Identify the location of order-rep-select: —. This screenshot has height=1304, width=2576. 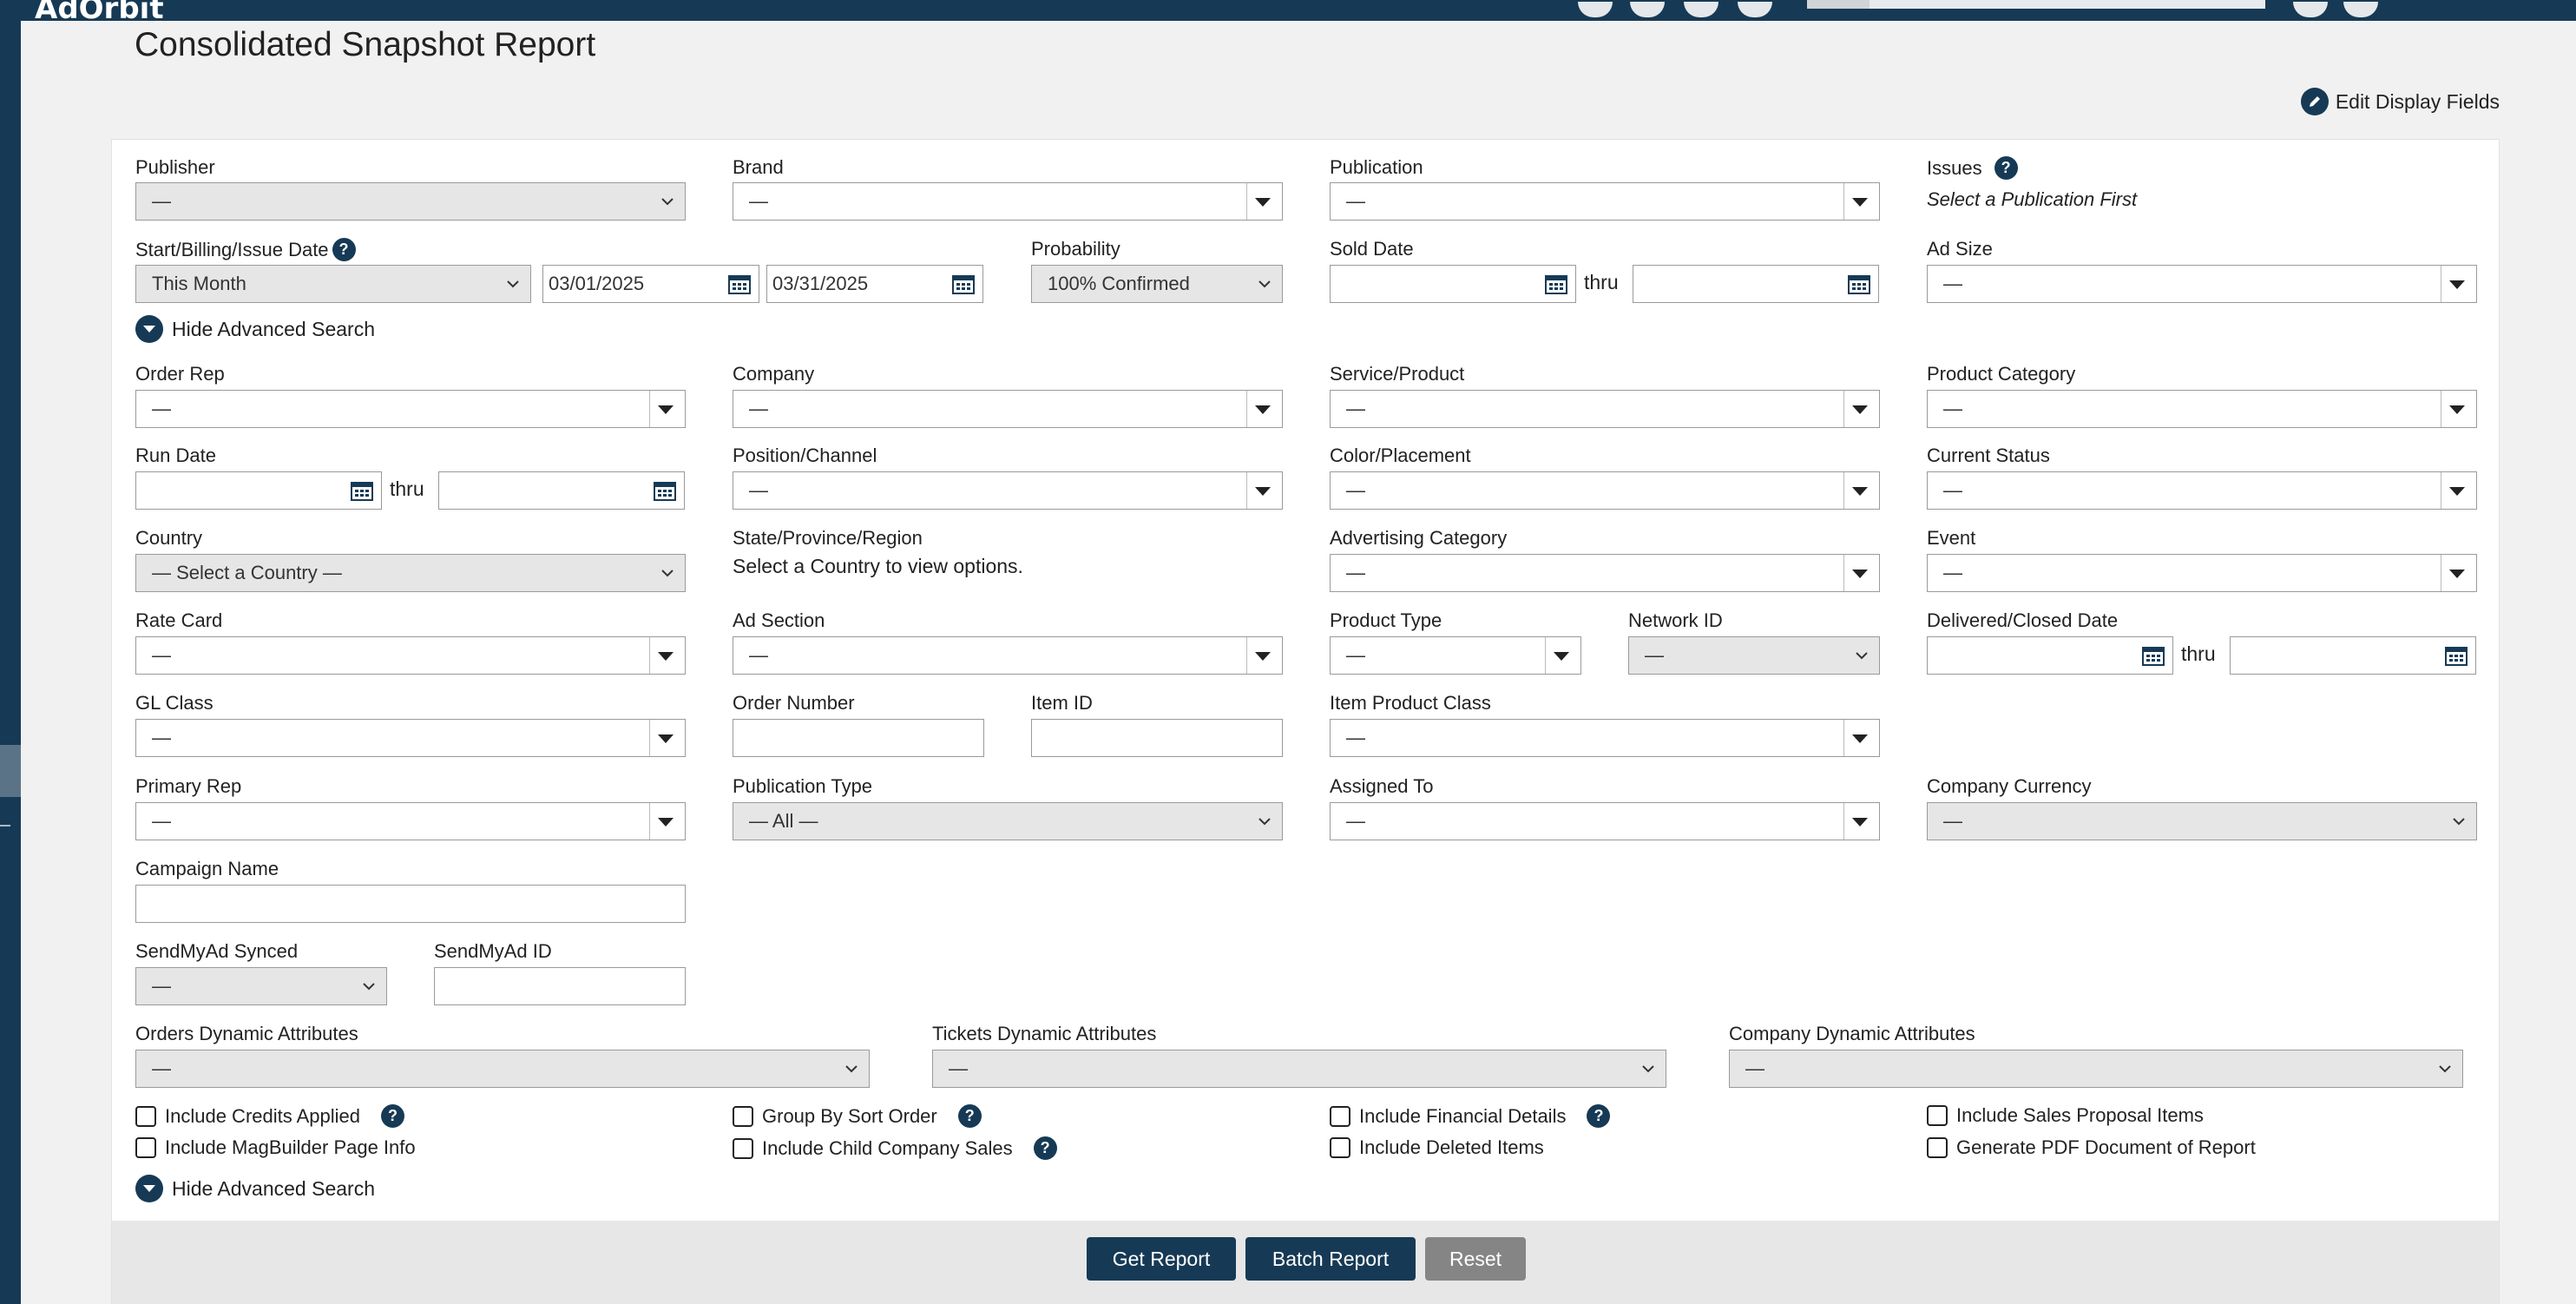
(410, 409).